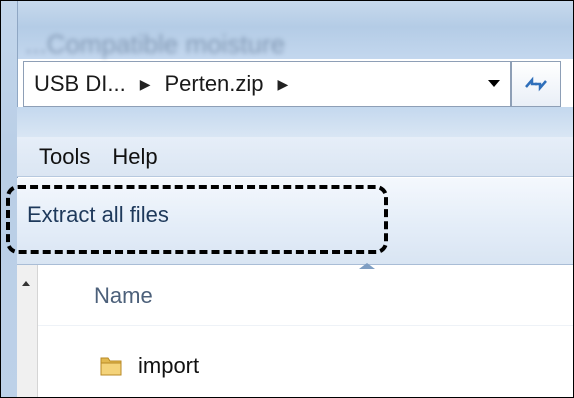 The width and height of the screenshot is (574, 398). What do you see at coordinates (169, 365) in the screenshot?
I see `file-name: import` at bounding box center [169, 365].